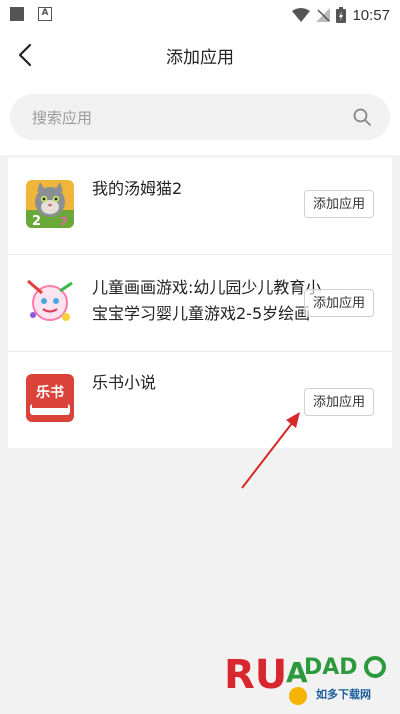 Image resolution: width=400 pixels, height=714 pixels. What do you see at coordinates (331, 667) in the screenshot?
I see `svg-text: DAD` at bounding box center [331, 667].